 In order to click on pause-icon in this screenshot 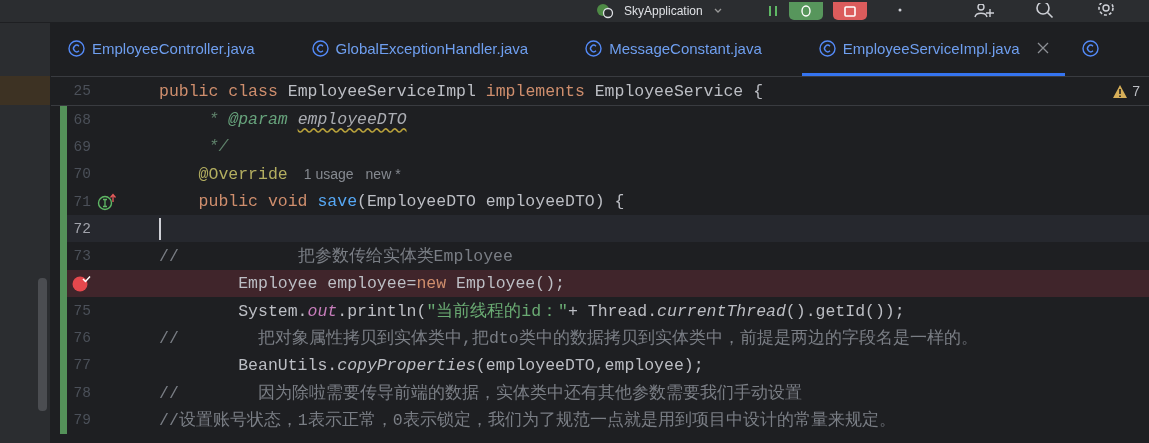, I will do `click(772, 11)`.